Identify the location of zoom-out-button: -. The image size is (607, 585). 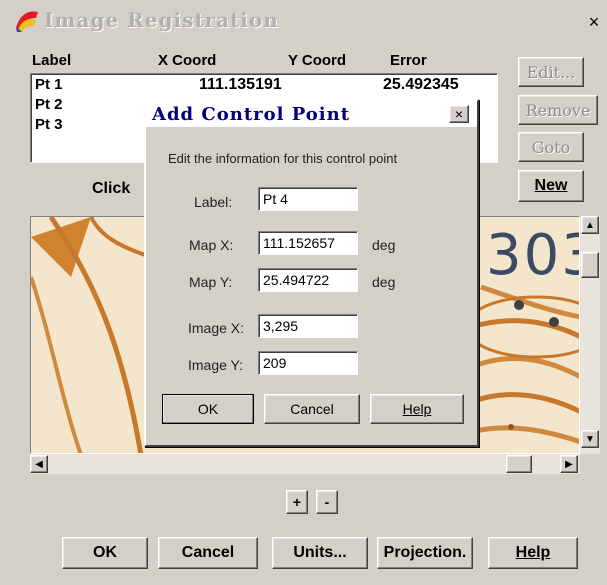
(327, 502).